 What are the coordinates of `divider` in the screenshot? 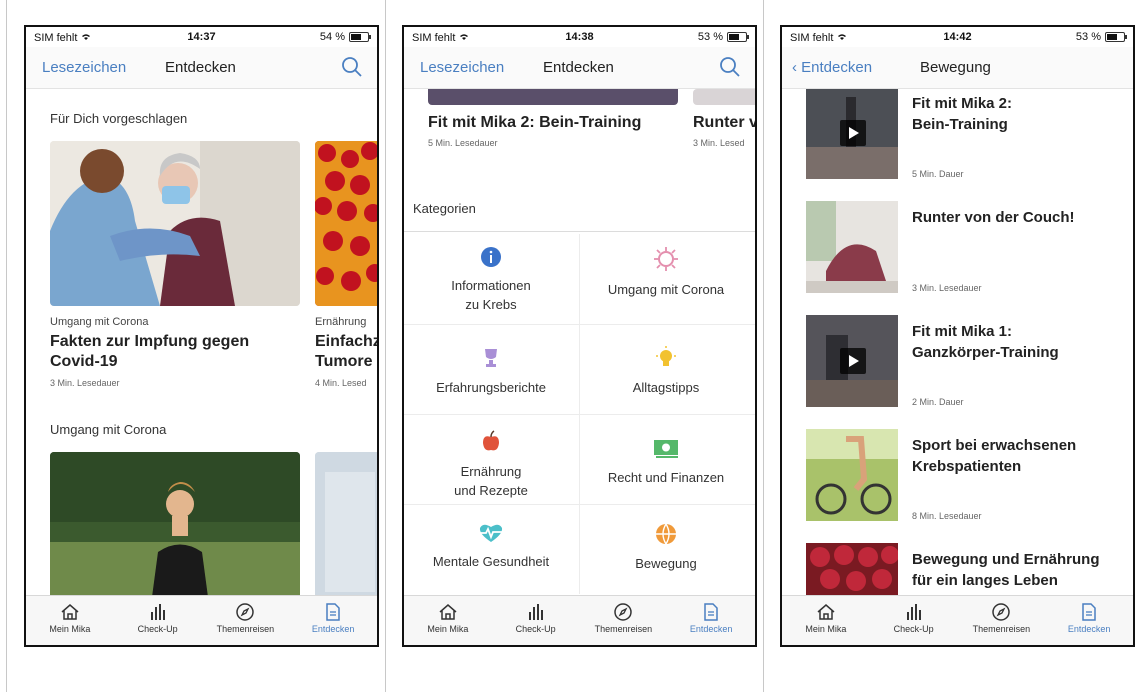 It's located at (579, 231).